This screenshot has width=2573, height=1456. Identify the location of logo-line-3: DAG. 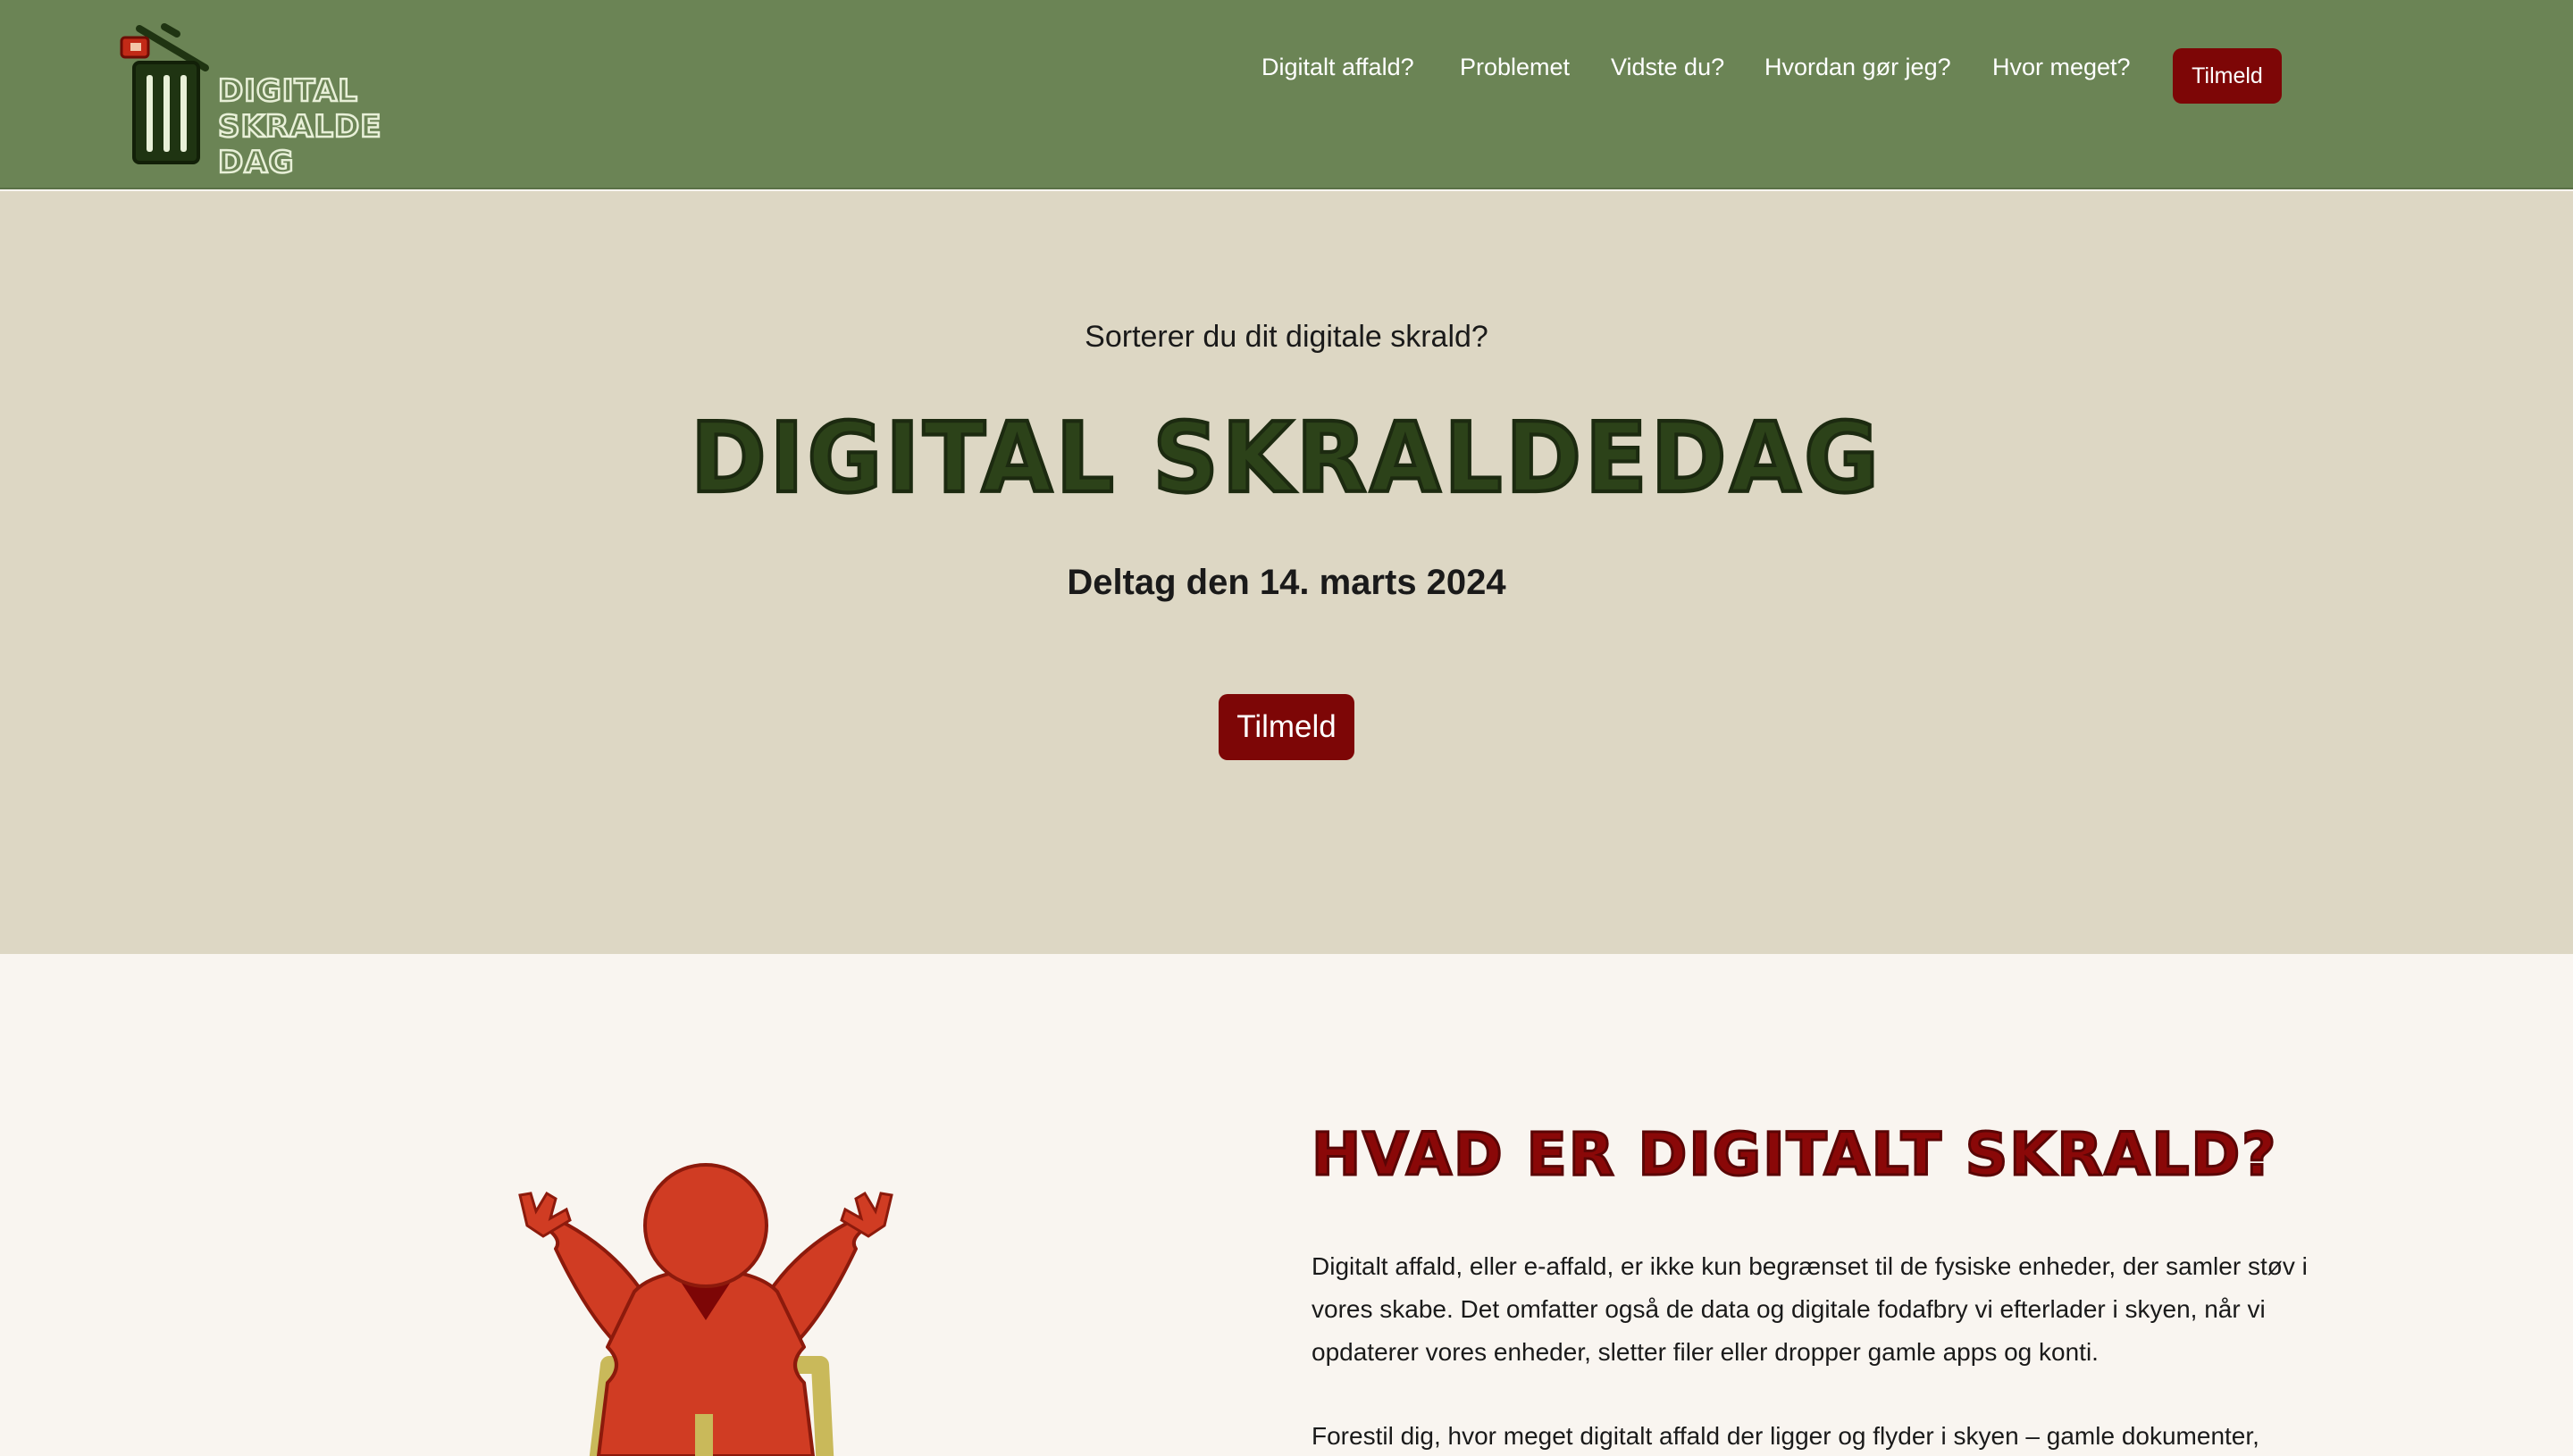
(256, 163).